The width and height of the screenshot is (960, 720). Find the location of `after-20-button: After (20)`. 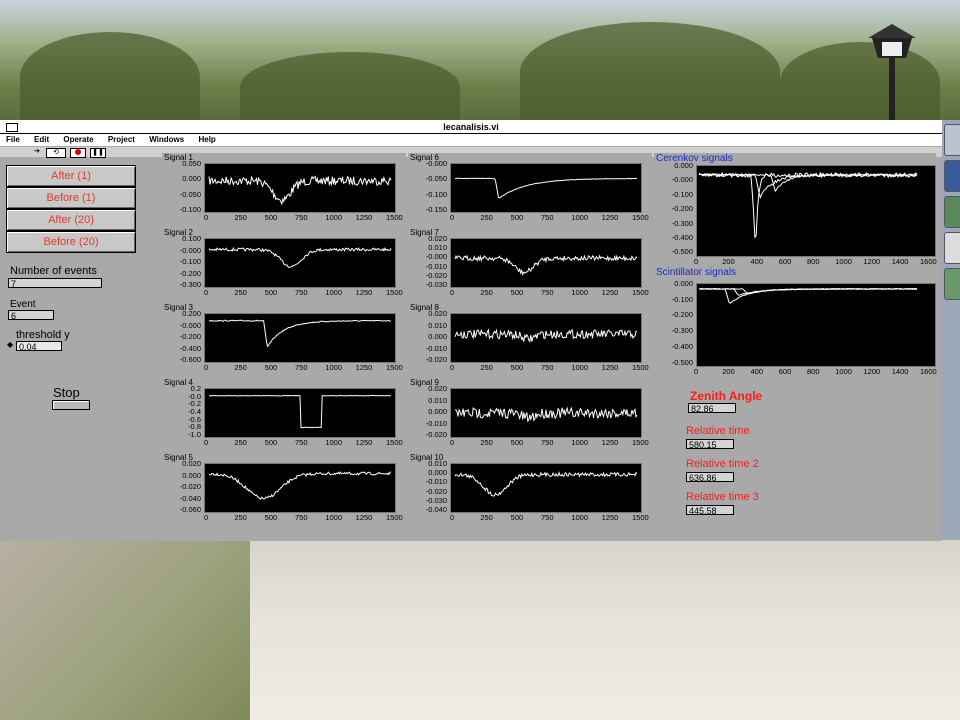

after-20-button: After (20) is located at coordinates (71, 220).